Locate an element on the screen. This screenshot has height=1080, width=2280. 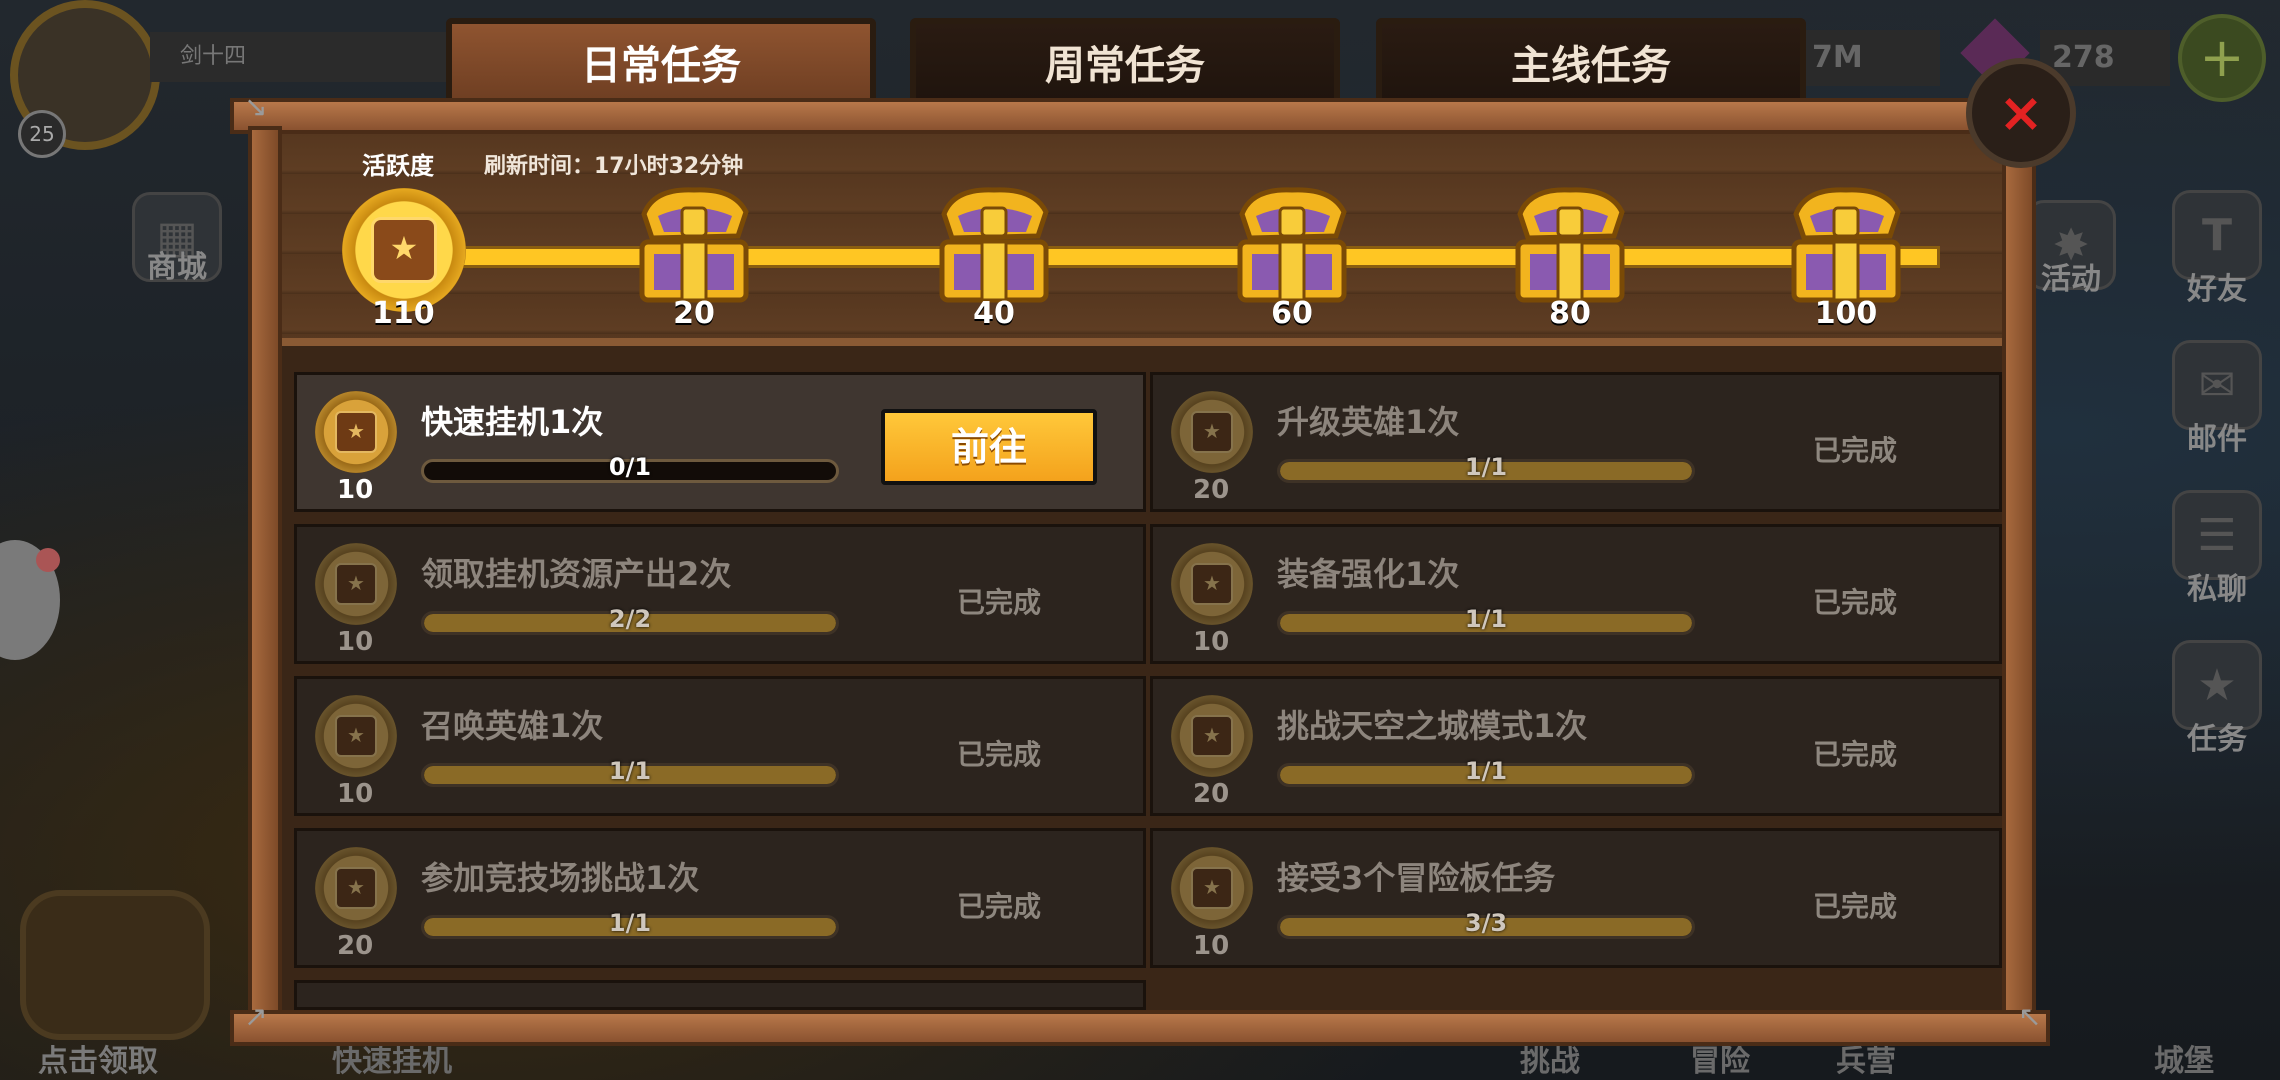
task-card: ★ 10 召唤英雄1次 1/1 已完成 is located at coordinates (720, 746).